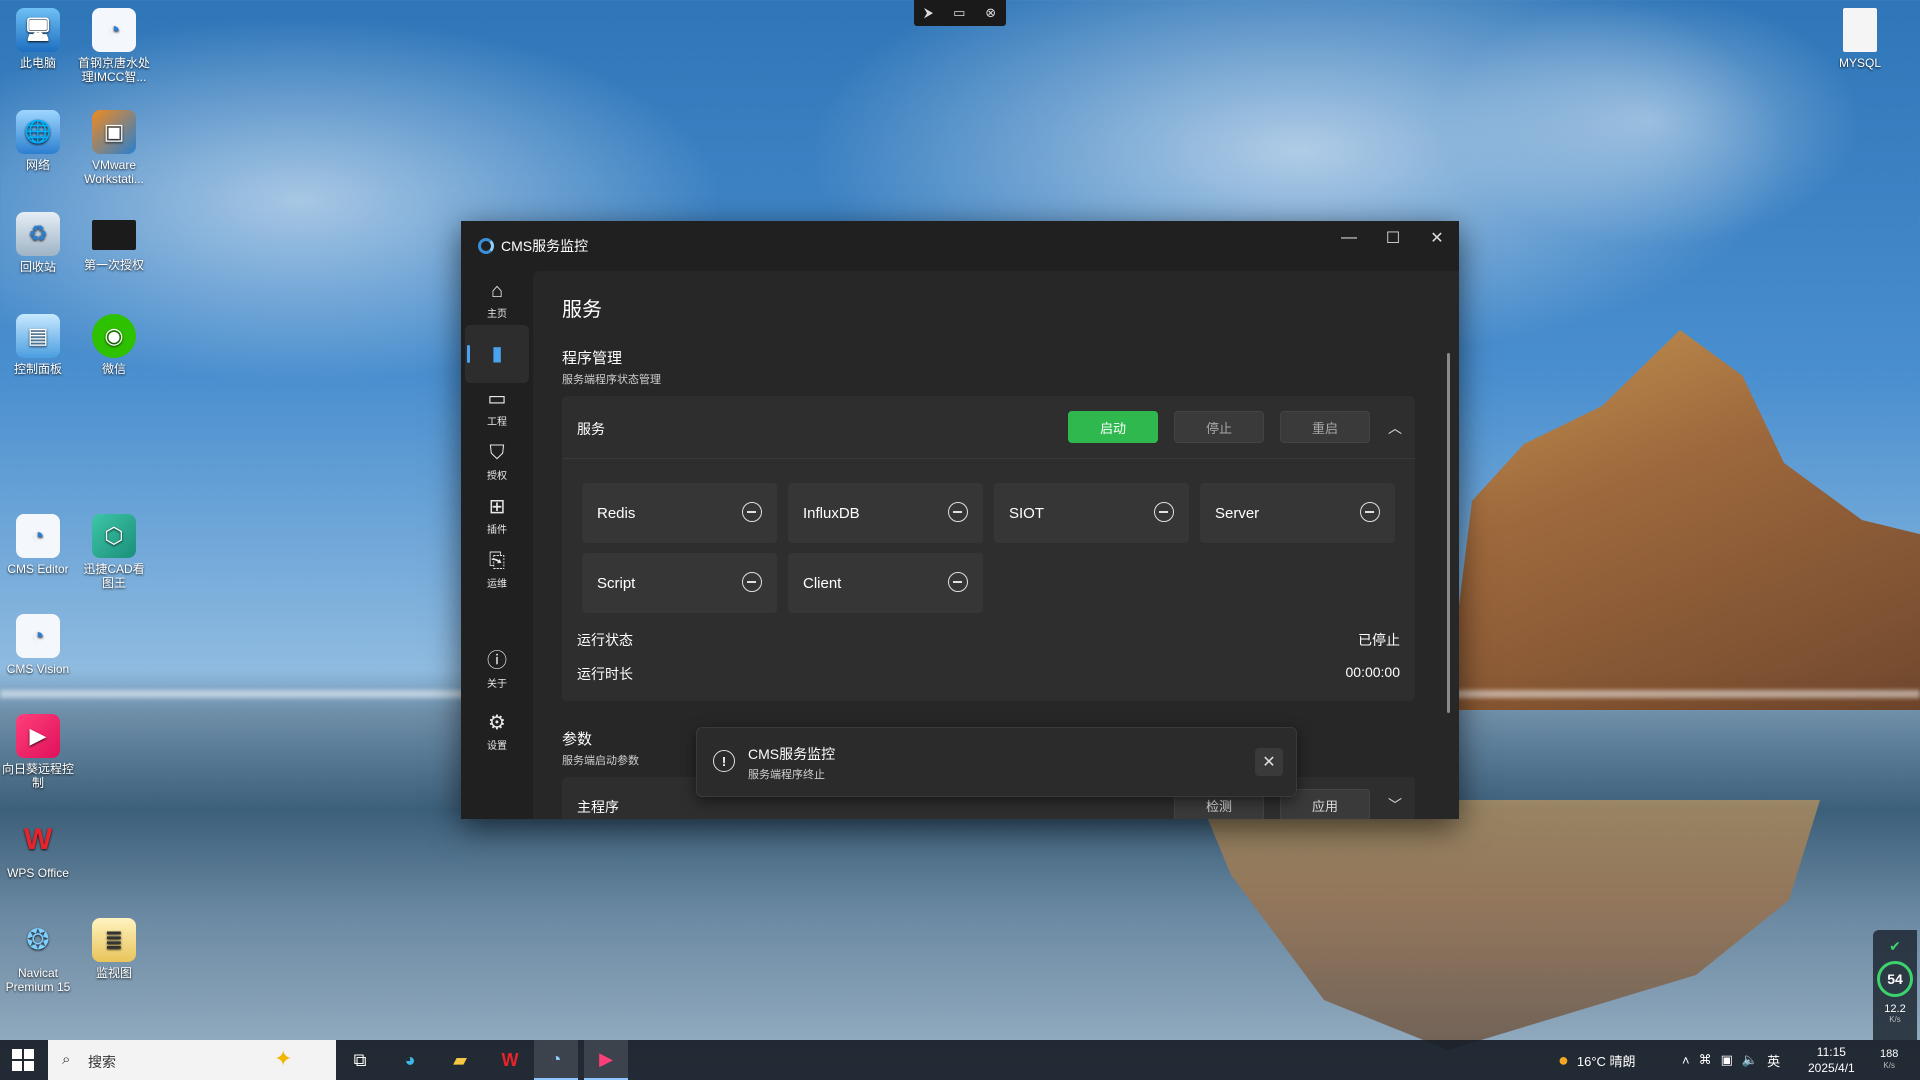  I want to click on service-item-influxdb: InfluxDB, so click(885, 513).